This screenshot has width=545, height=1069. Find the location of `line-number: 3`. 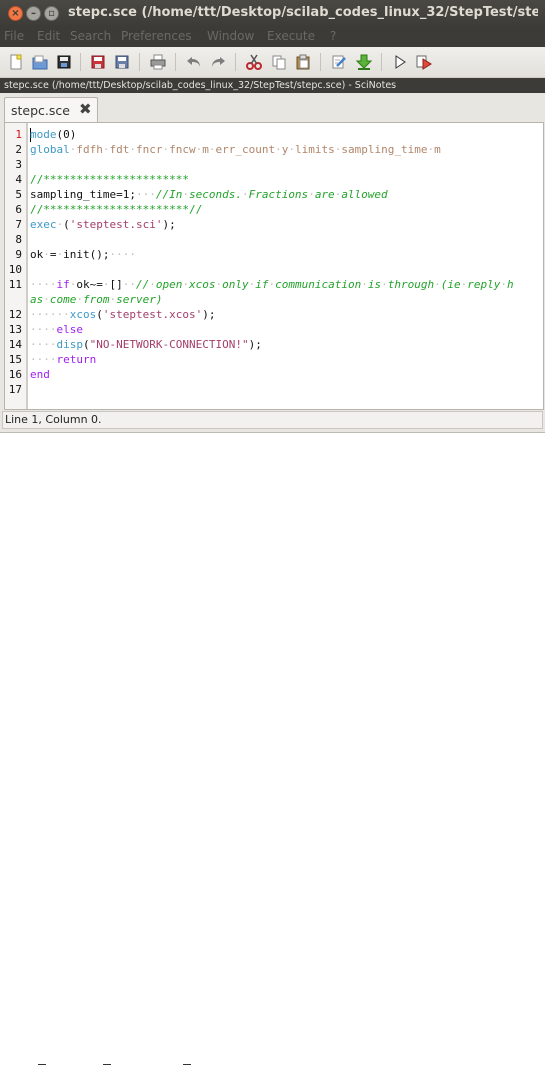

line-number: 3 is located at coordinates (18, 164).